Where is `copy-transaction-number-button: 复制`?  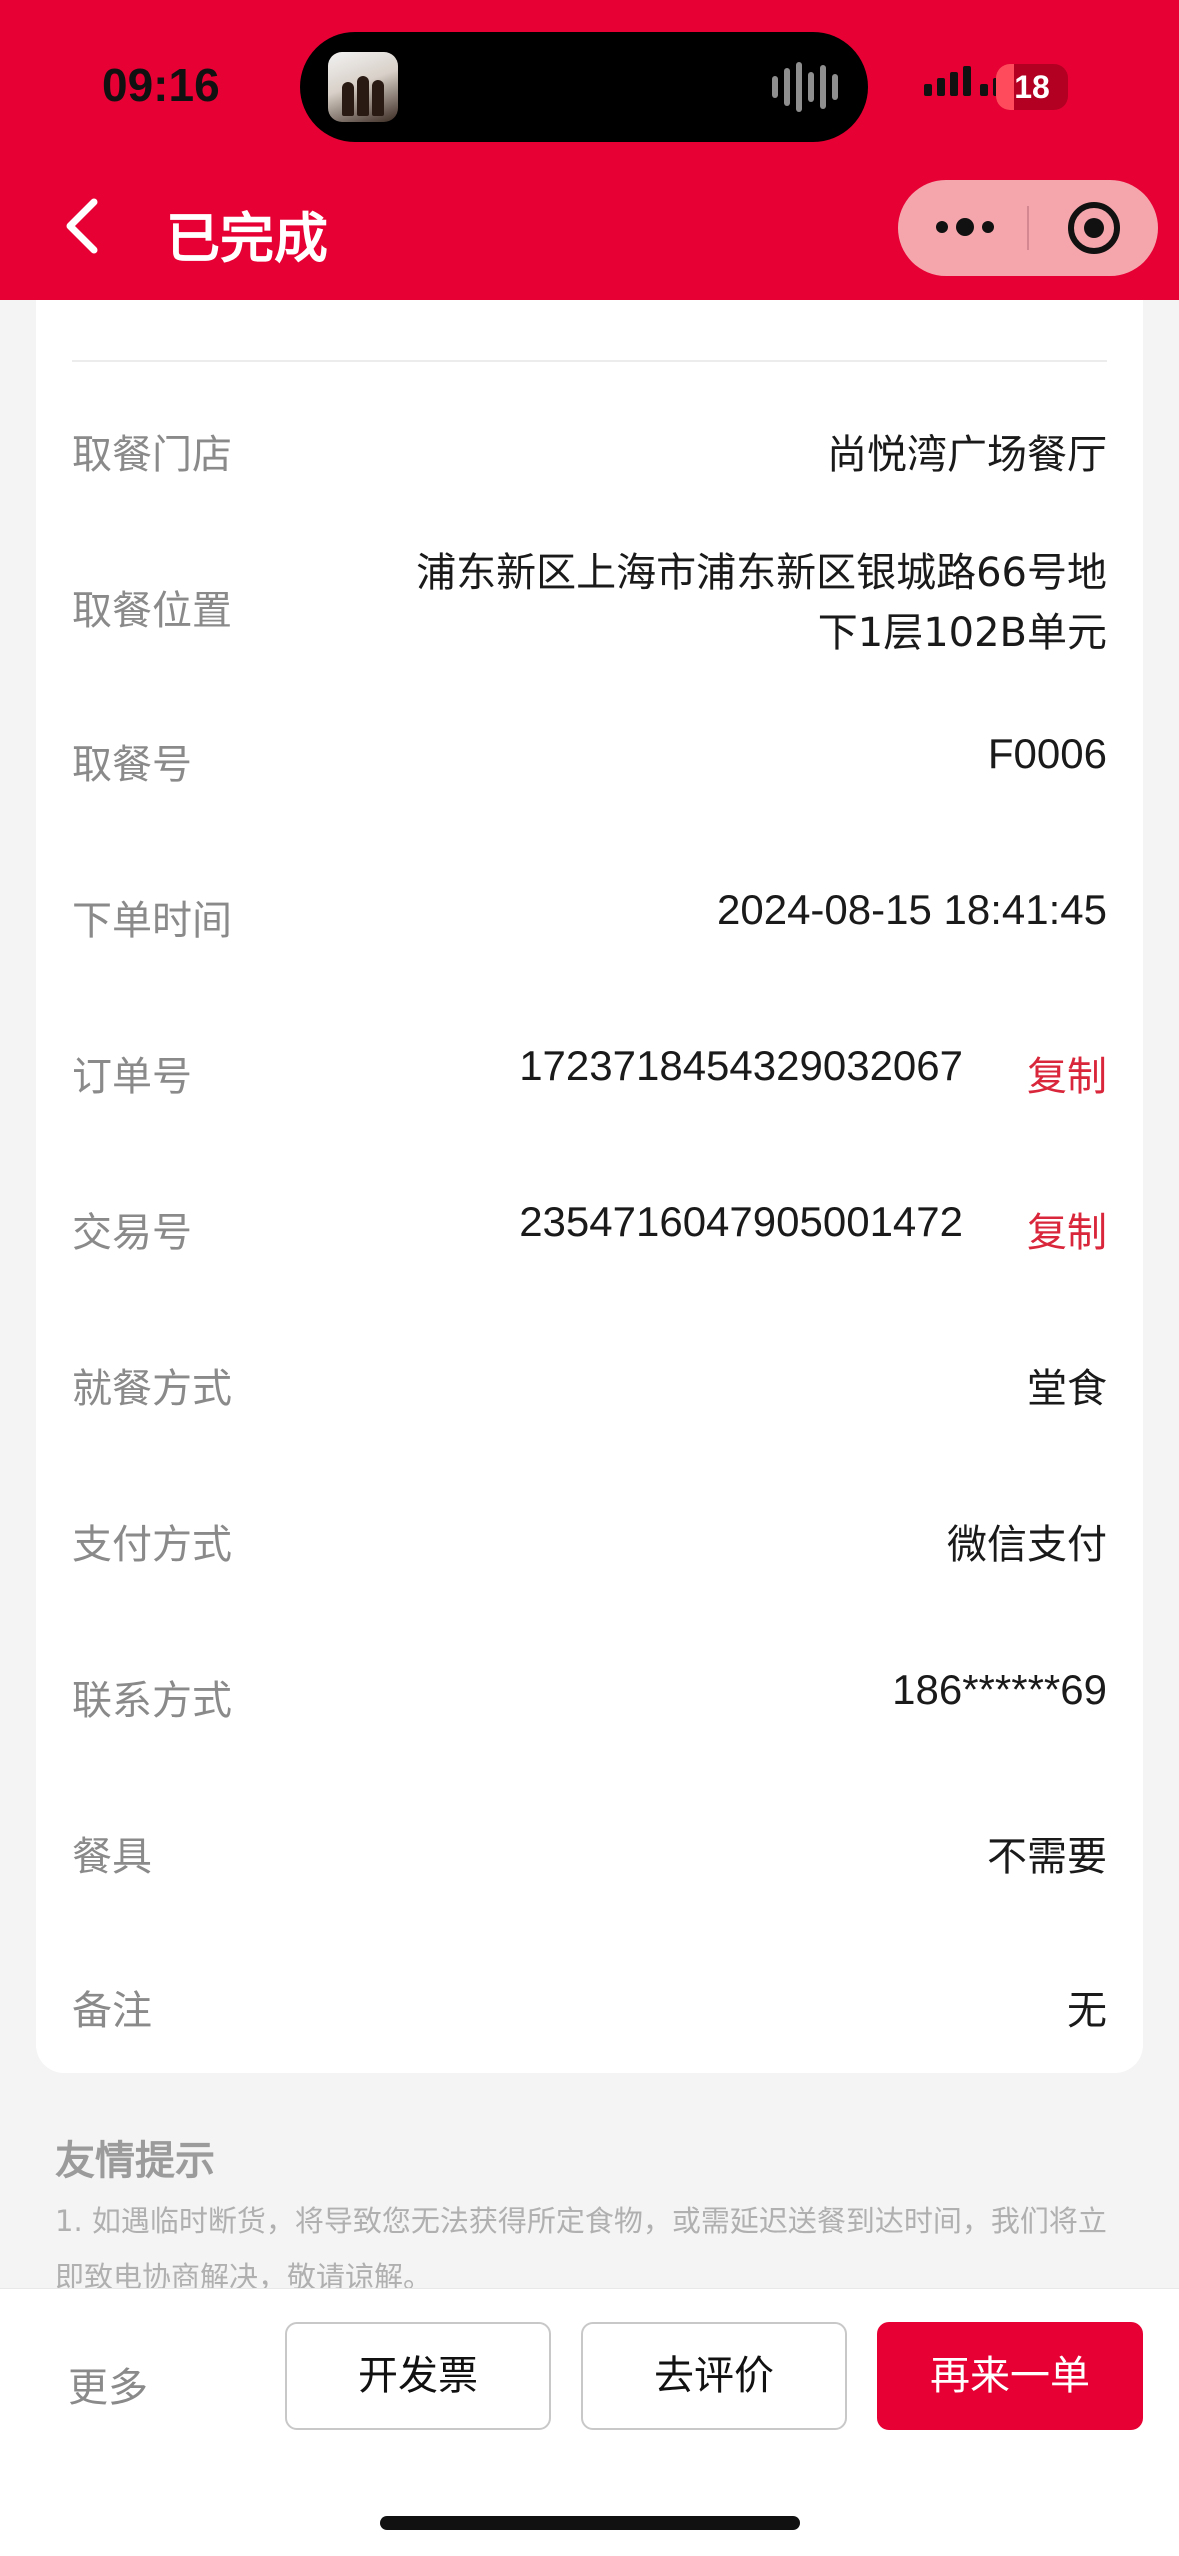 copy-transaction-number-button: 复制 is located at coordinates (1067, 1229).